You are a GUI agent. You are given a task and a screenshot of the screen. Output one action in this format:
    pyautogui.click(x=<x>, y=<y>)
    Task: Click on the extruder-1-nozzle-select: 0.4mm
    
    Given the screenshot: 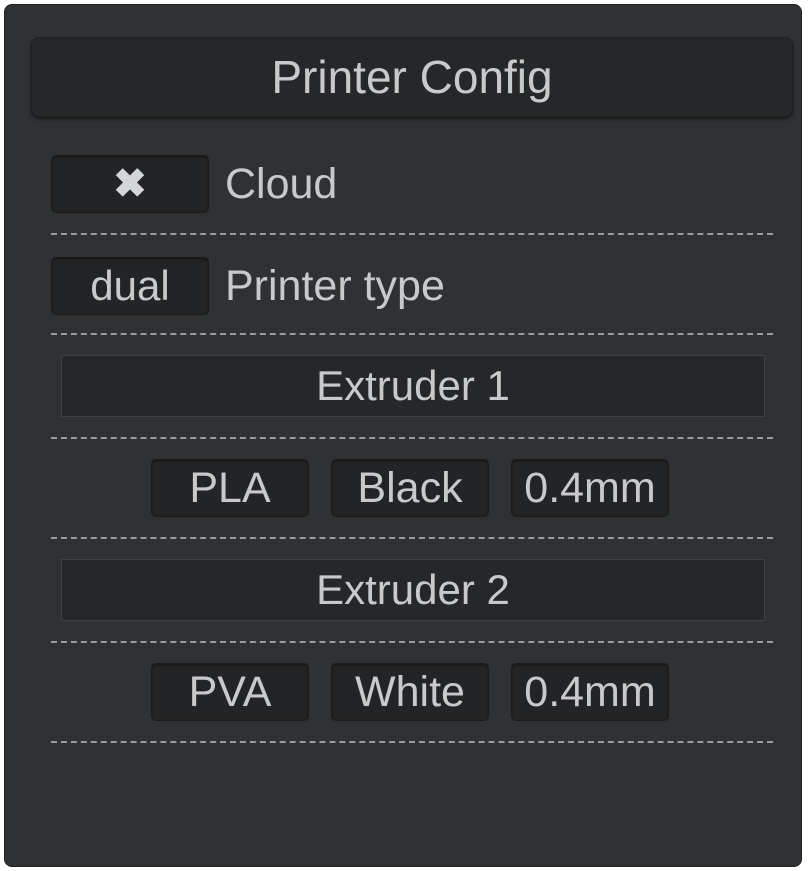 What is the action you would take?
    pyautogui.click(x=590, y=488)
    